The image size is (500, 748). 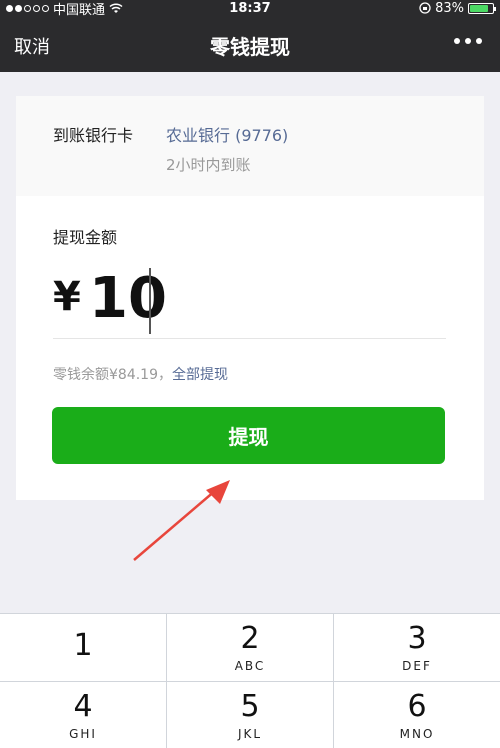 I want to click on amount-label: 提现金额, so click(x=85, y=237).